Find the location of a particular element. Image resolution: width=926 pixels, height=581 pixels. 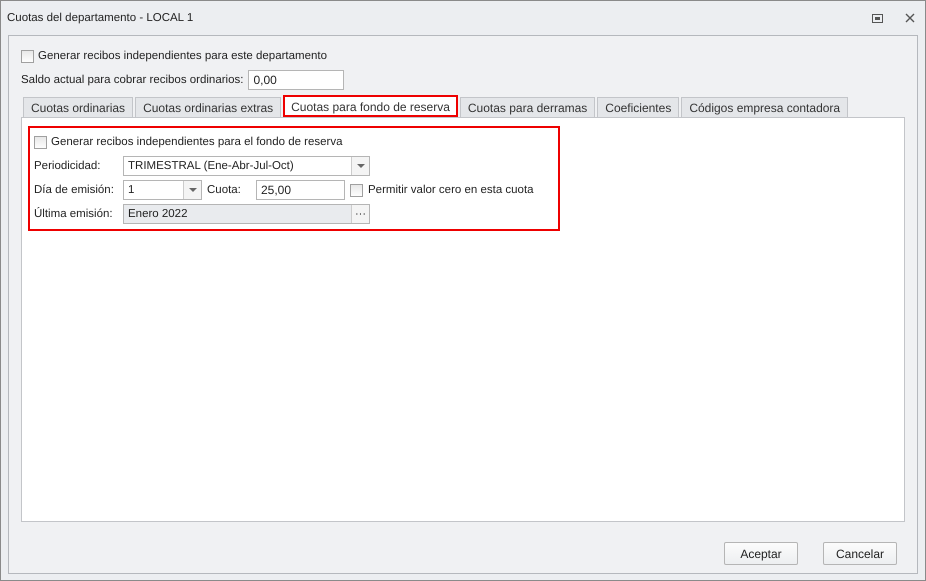

checkbox-label: Permitir valor cero en esta cuota is located at coordinates (451, 190).